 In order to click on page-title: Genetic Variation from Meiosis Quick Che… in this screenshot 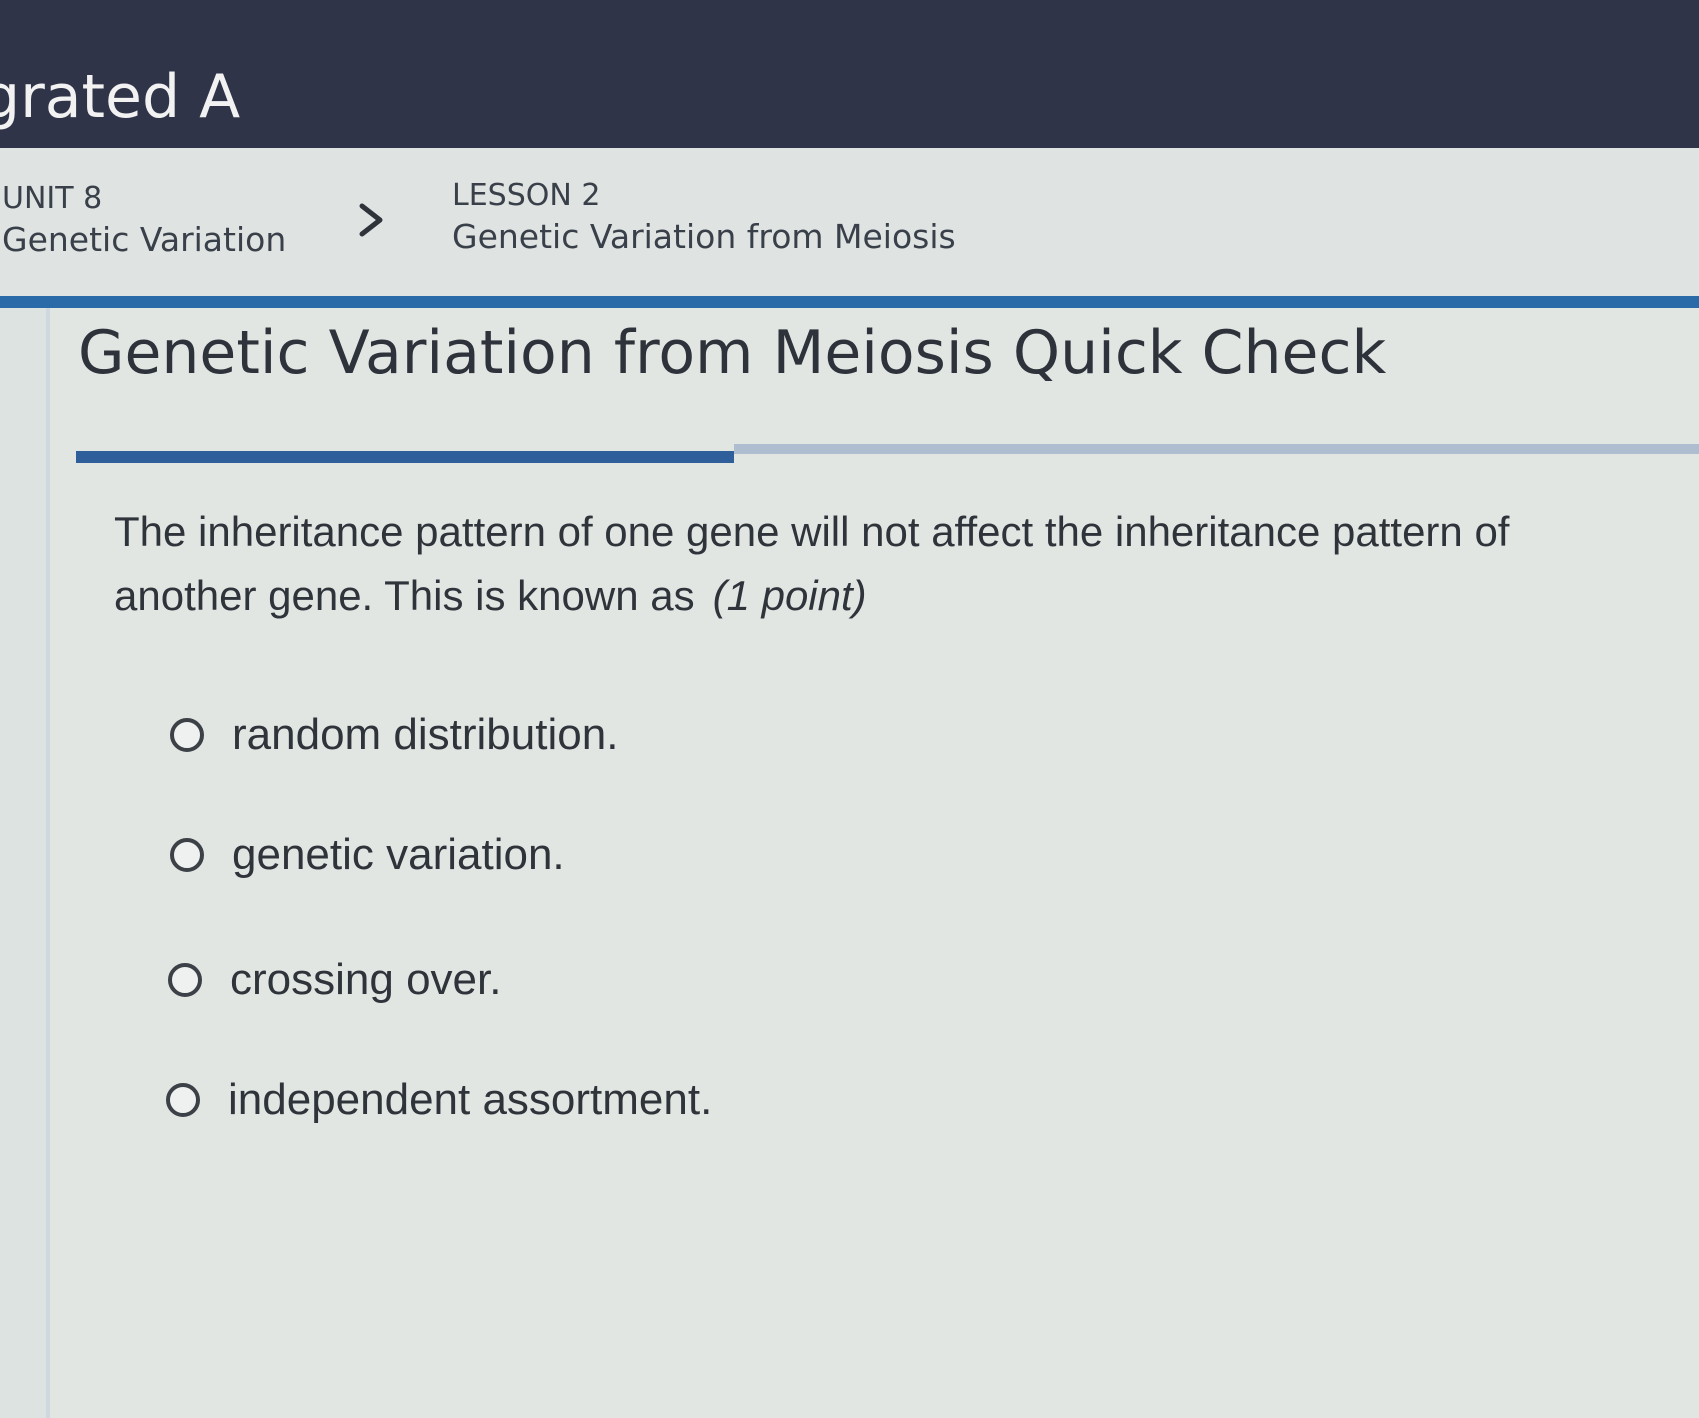, I will do `click(732, 353)`.